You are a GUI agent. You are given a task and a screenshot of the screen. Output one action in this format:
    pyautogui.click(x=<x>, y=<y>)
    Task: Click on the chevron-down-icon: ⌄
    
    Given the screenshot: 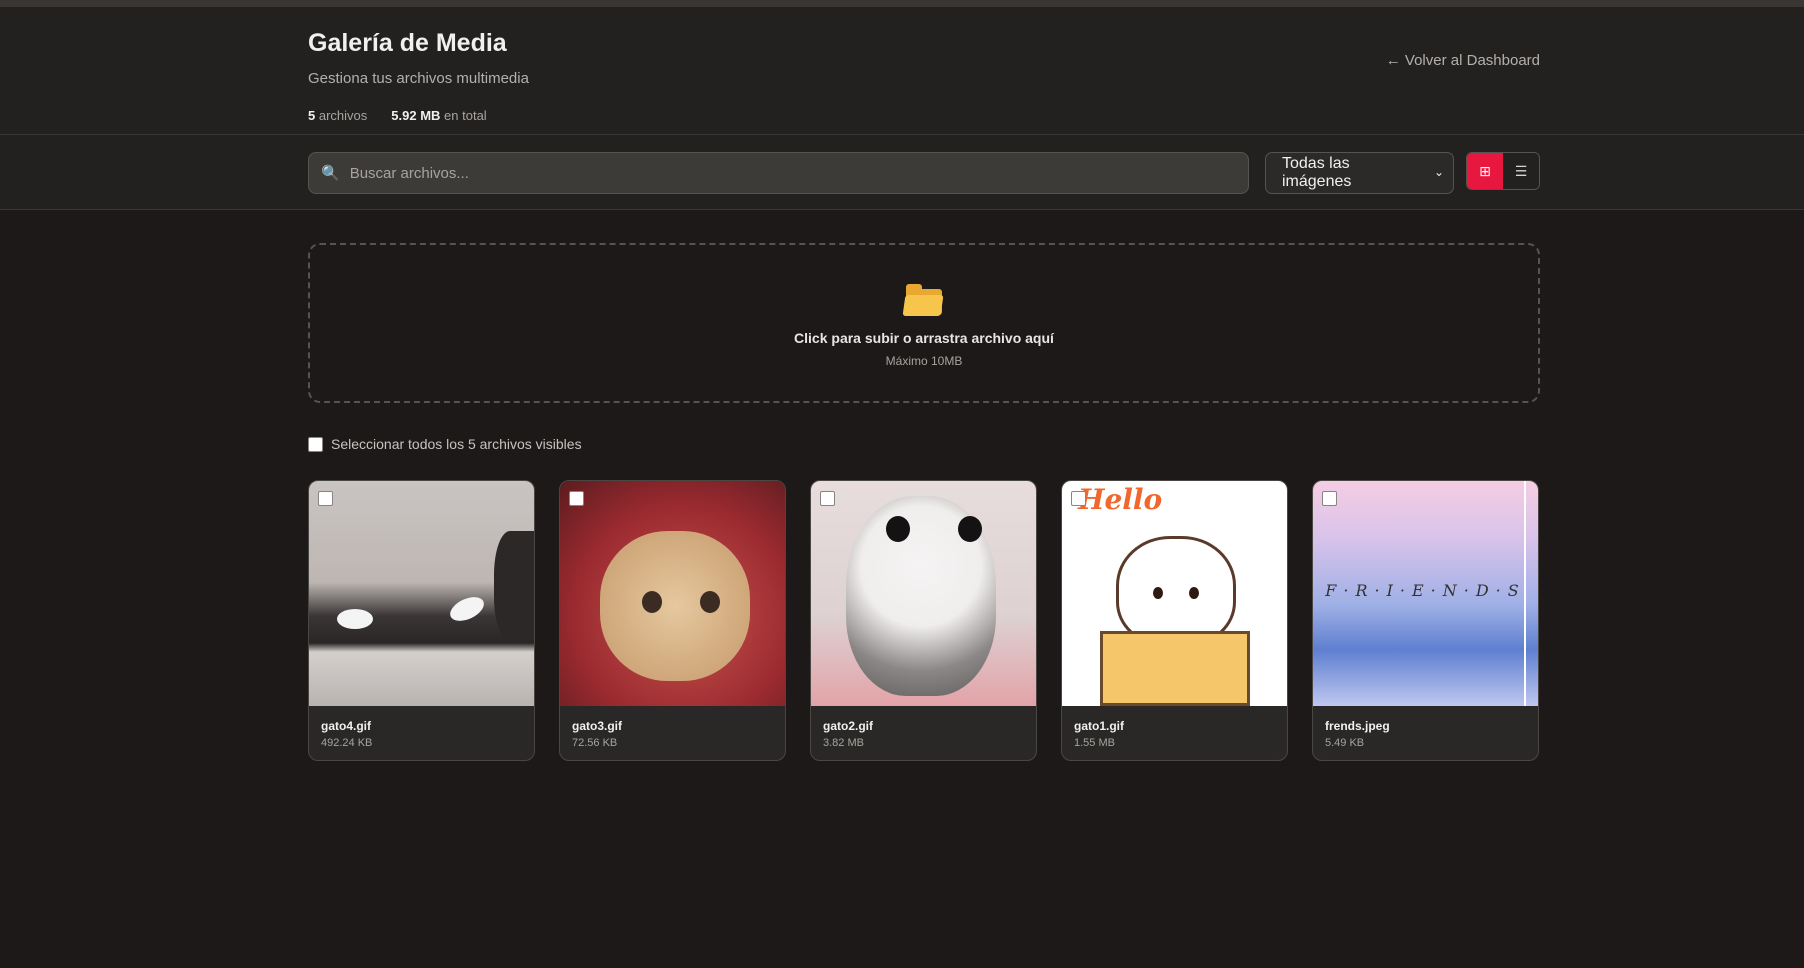 What is the action you would take?
    pyautogui.click(x=1438, y=172)
    